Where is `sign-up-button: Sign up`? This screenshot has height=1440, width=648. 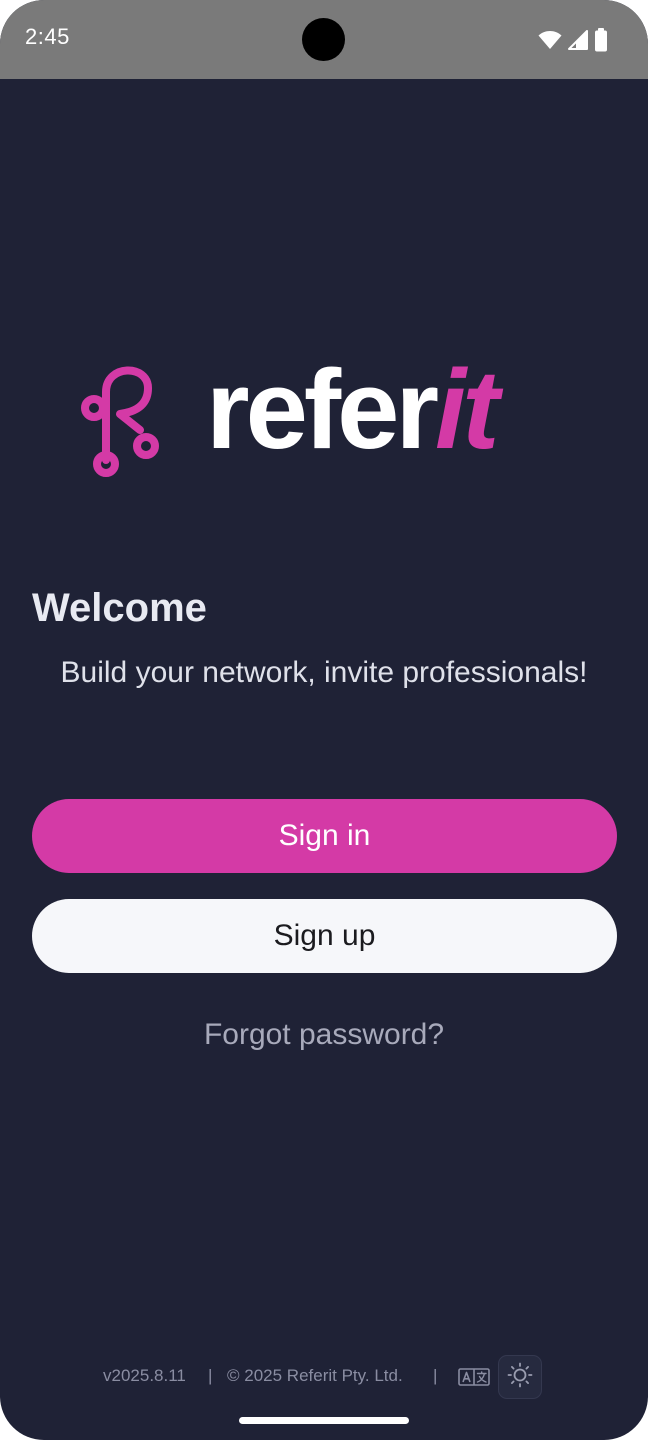
sign-up-button: Sign up is located at coordinates (324, 936).